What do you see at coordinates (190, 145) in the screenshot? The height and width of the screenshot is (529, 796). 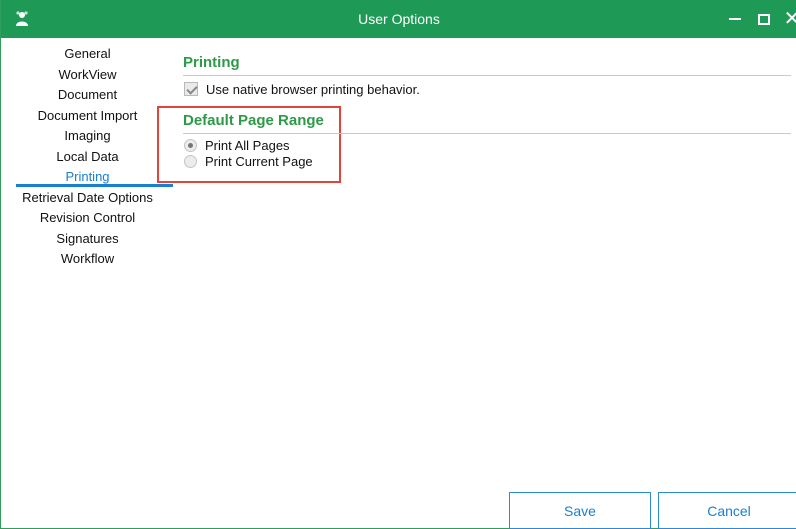 I see `print-all-pages-radio` at bounding box center [190, 145].